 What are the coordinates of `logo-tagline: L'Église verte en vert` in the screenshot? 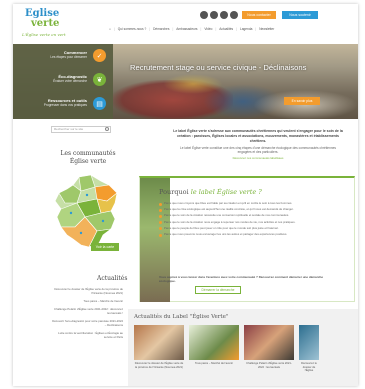 It's located at (44, 34).